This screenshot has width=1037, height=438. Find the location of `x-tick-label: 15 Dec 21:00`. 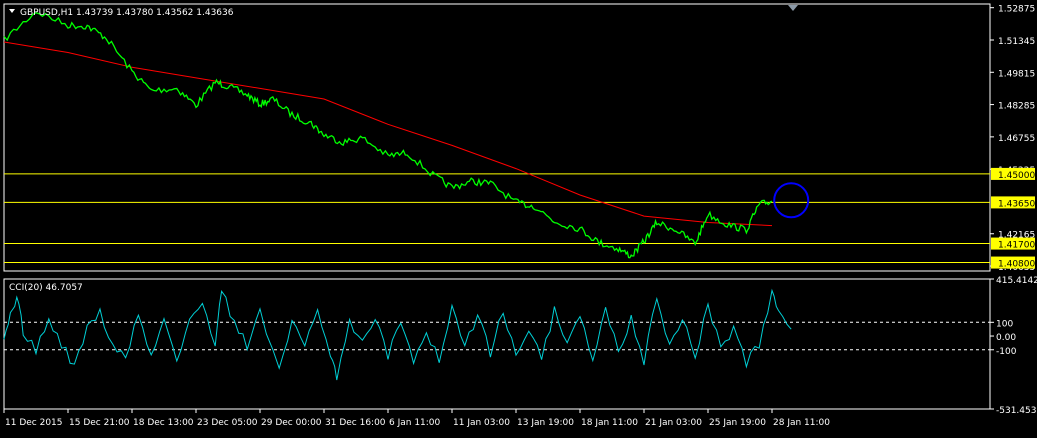

x-tick-label: 15 Dec 21:00 is located at coordinates (99, 423).